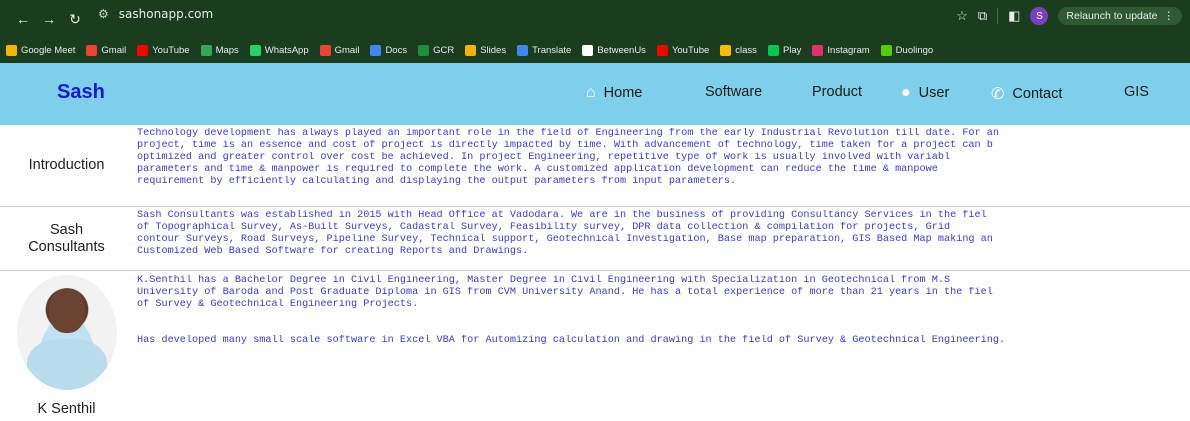 Image resolution: width=1190 pixels, height=421 pixels. What do you see at coordinates (48, 50) in the screenshot?
I see `bookmark-label: Google Meet` at bounding box center [48, 50].